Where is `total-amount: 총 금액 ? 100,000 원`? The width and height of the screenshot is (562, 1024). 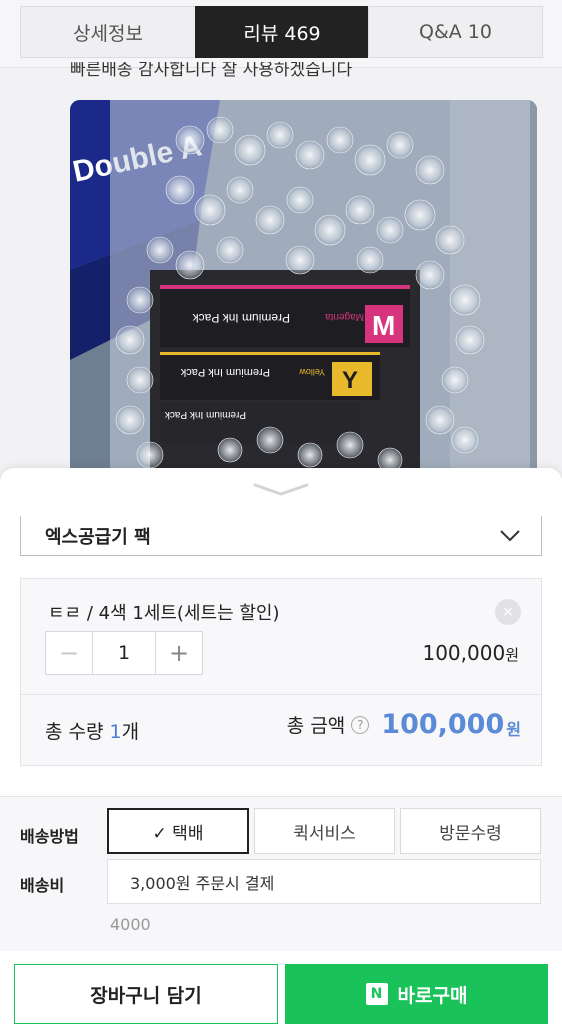
total-amount: 총 금액 ? 100,000 원 is located at coordinates (404, 724).